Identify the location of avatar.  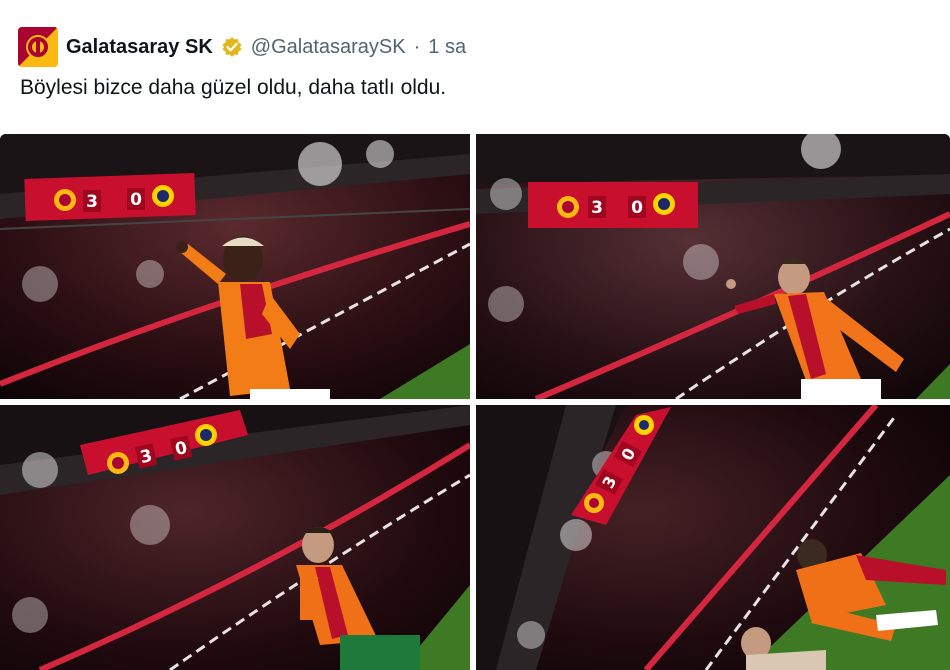
(38, 47).